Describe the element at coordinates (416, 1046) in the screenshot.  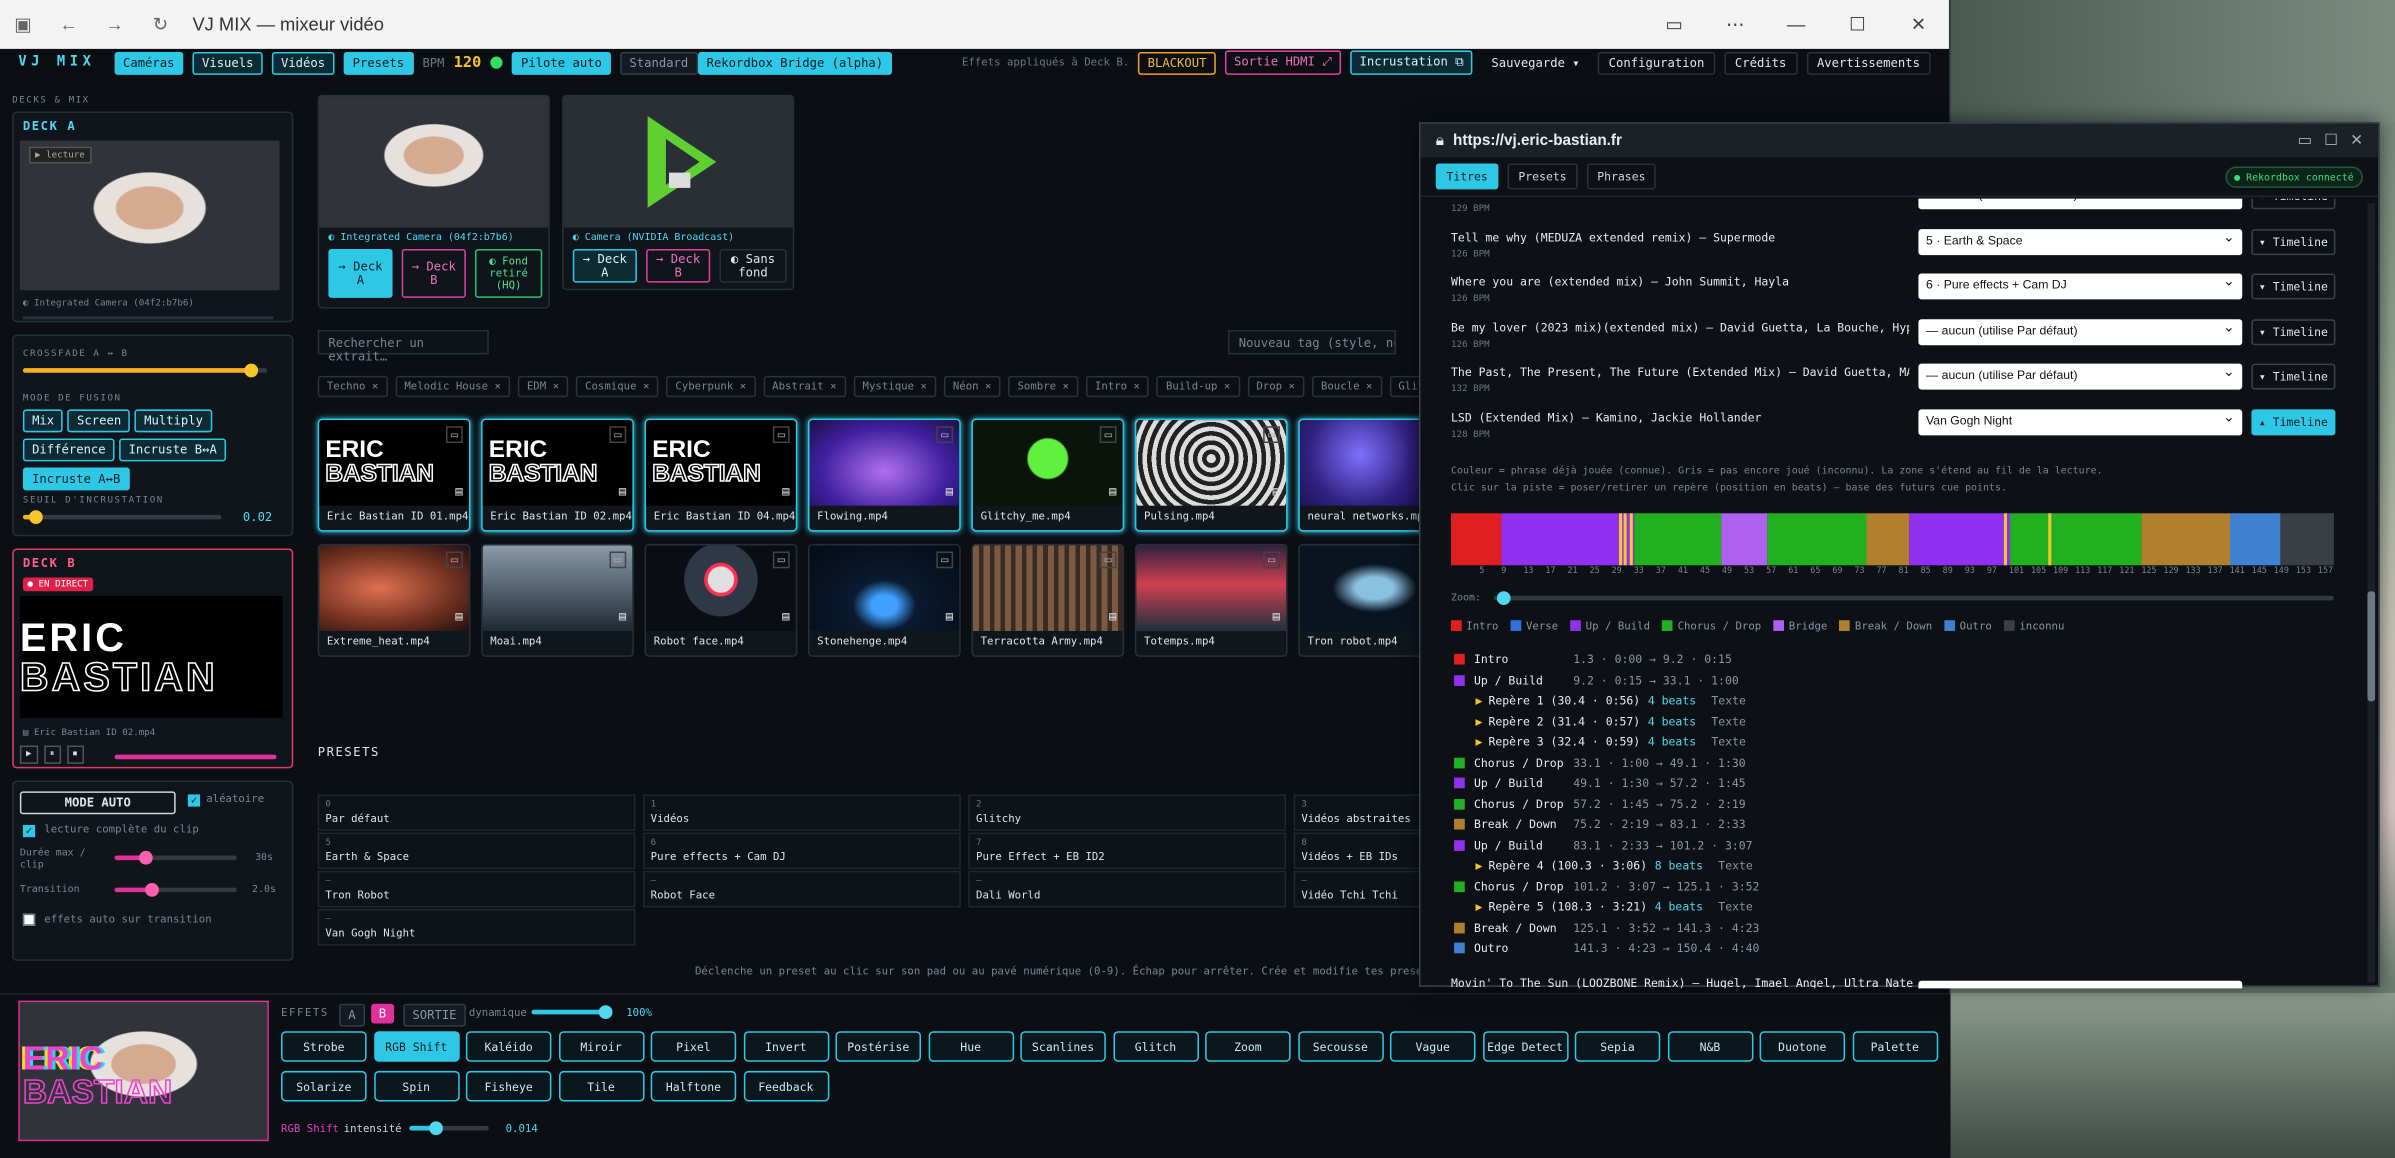
I see `effect-button: RGB Shift` at that location.